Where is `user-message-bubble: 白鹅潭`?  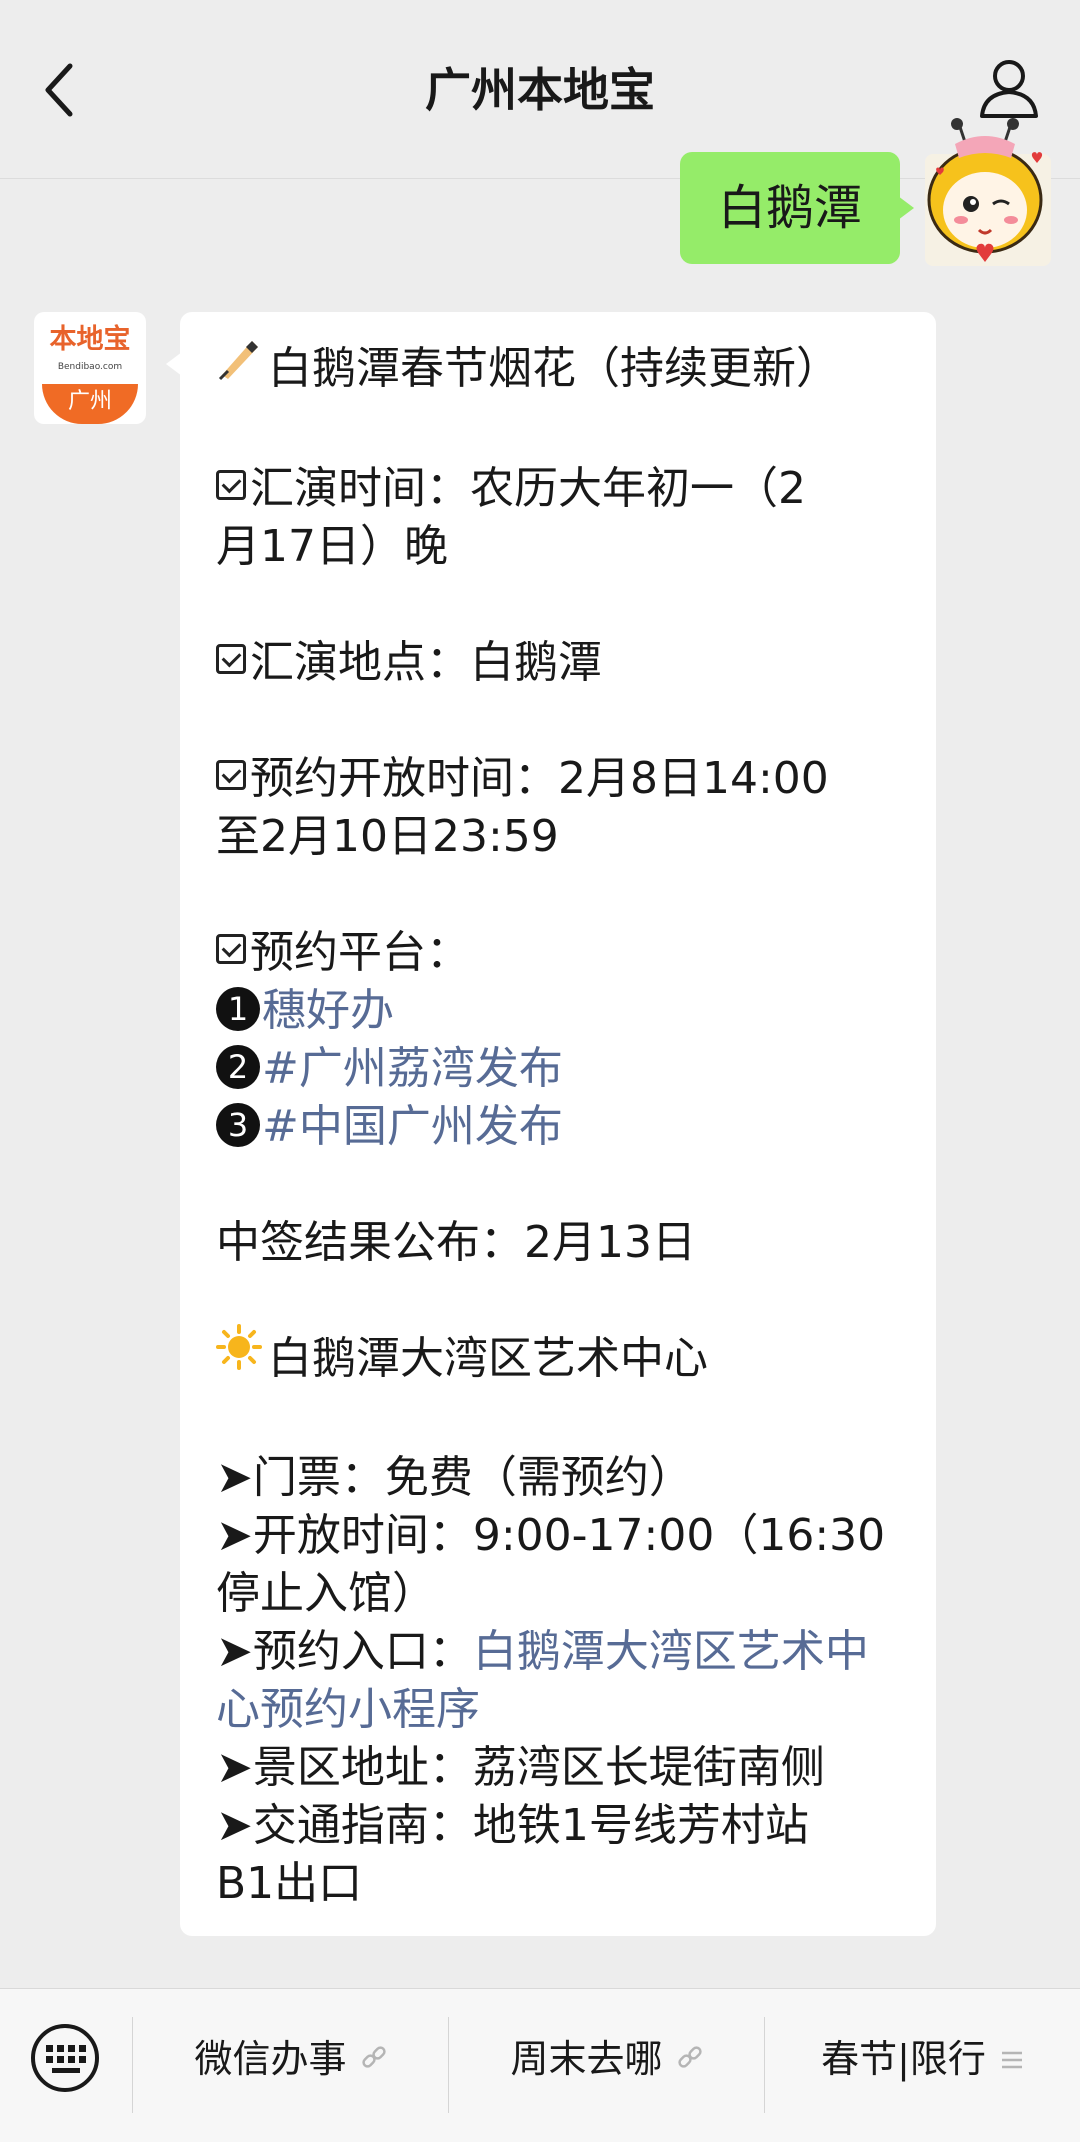 user-message-bubble: 白鹅潭 is located at coordinates (797, 208).